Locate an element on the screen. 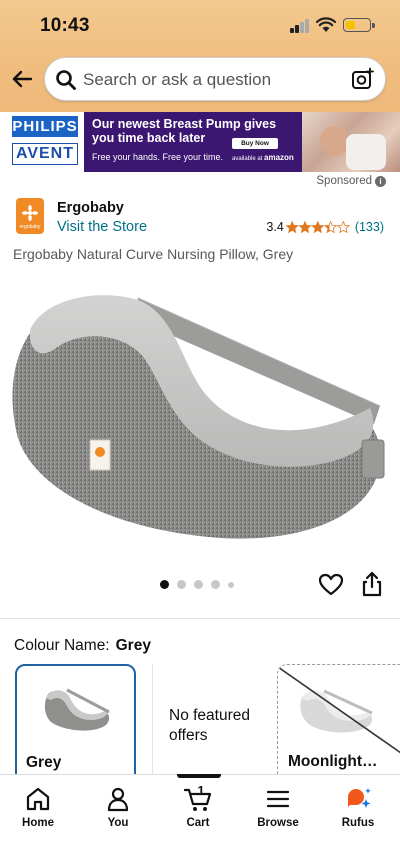 Image resolution: width=400 pixels, height=866 pixels. share-icon is located at coordinates (372, 584).